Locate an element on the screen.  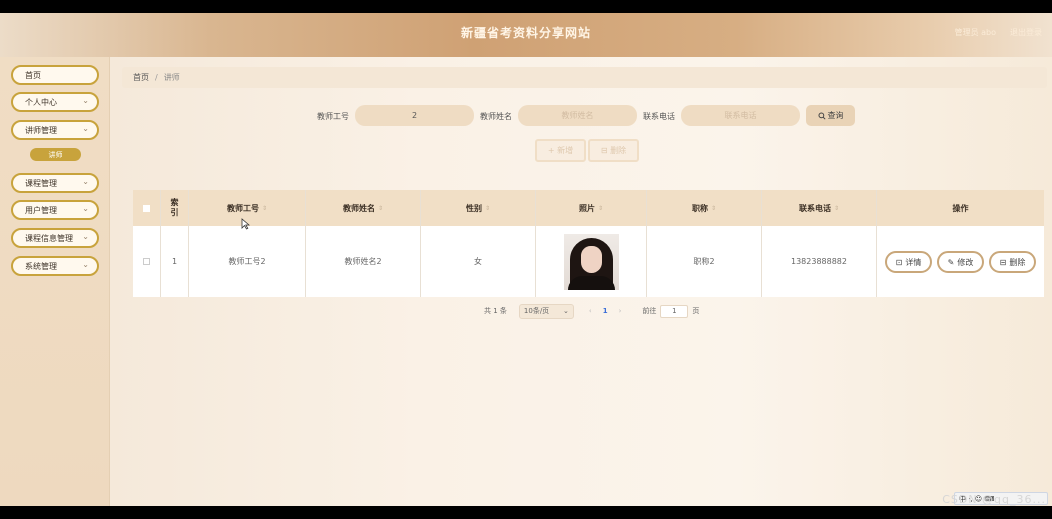
breadcrumb-current: 讲师 is located at coordinates (171, 77).